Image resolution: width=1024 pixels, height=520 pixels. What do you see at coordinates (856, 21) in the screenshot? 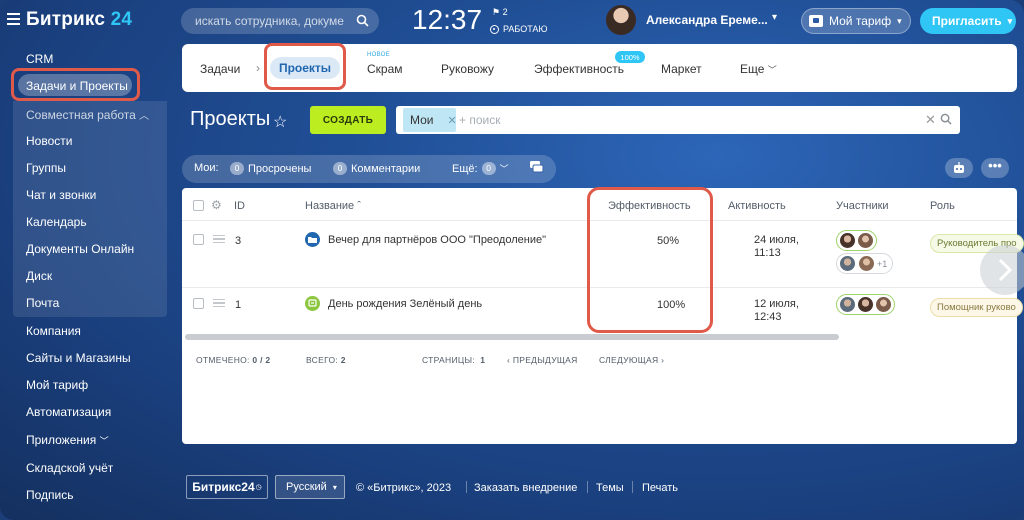
I see `tariff-button: Мой тариф ▾` at bounding box center [856, 21].